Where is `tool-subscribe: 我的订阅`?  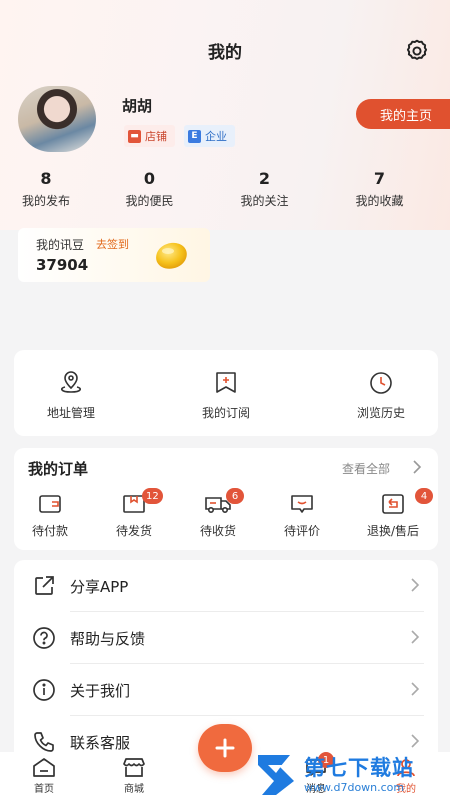 tool-subscribe: 我的订阅 is located at coordinates (226, 395).